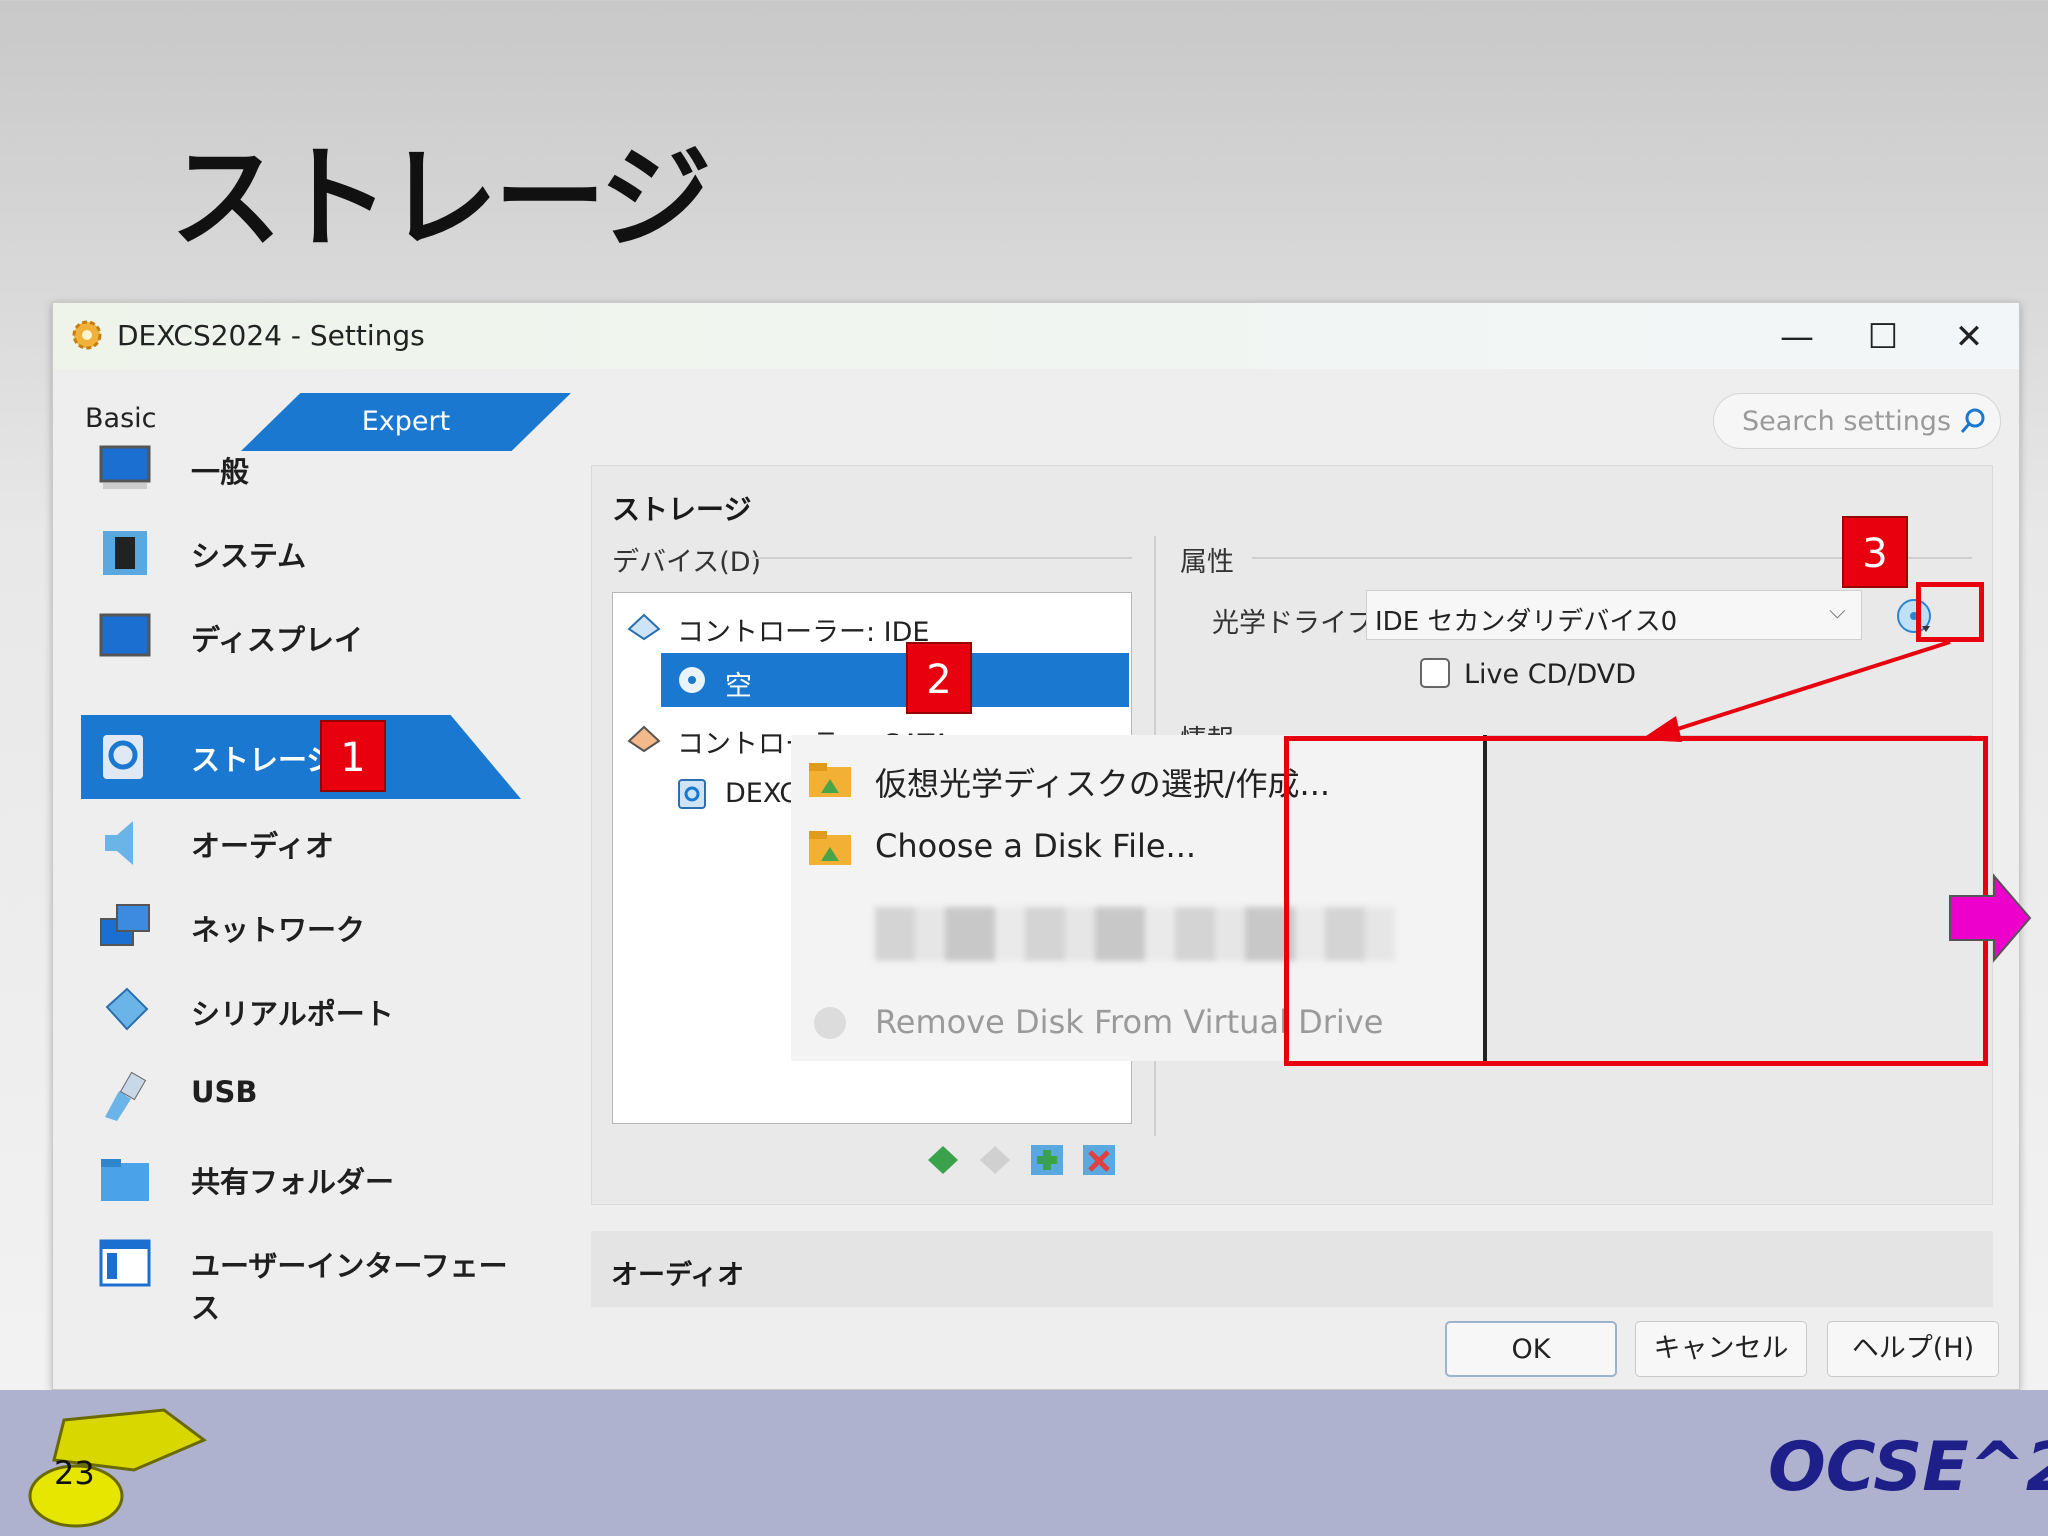  What do you see at coordinates (74, 1473) in the screenshot?
I see `page-number: 23` at bounding box center [74, 1473].